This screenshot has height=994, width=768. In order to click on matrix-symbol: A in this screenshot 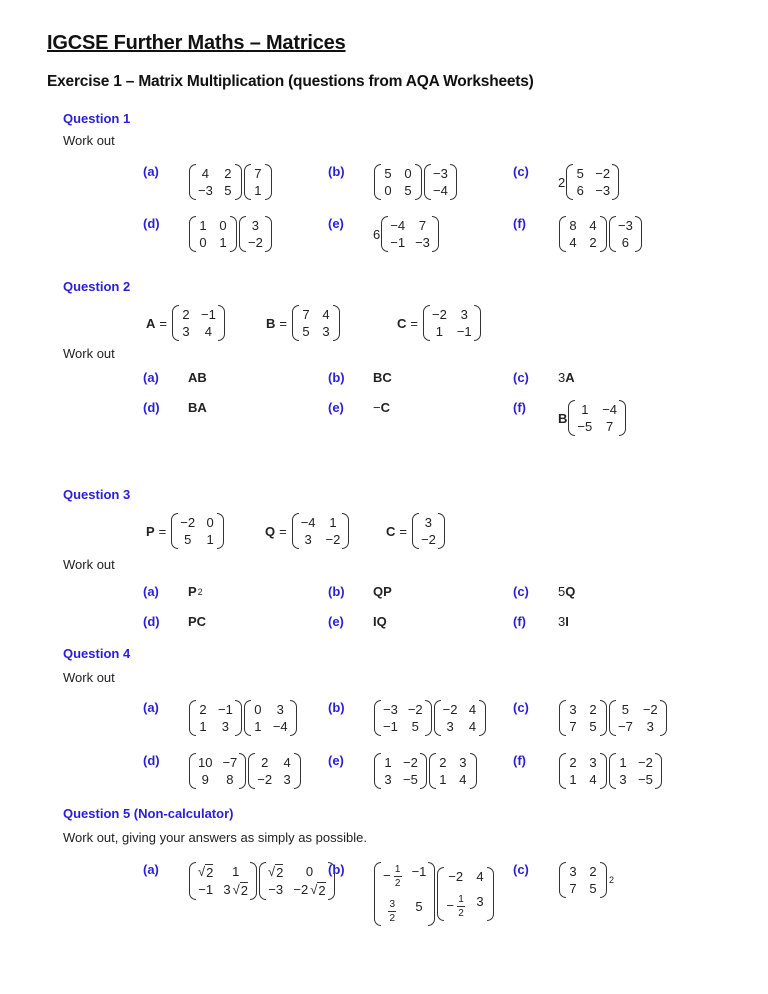, I will do `click(570, 377)`.